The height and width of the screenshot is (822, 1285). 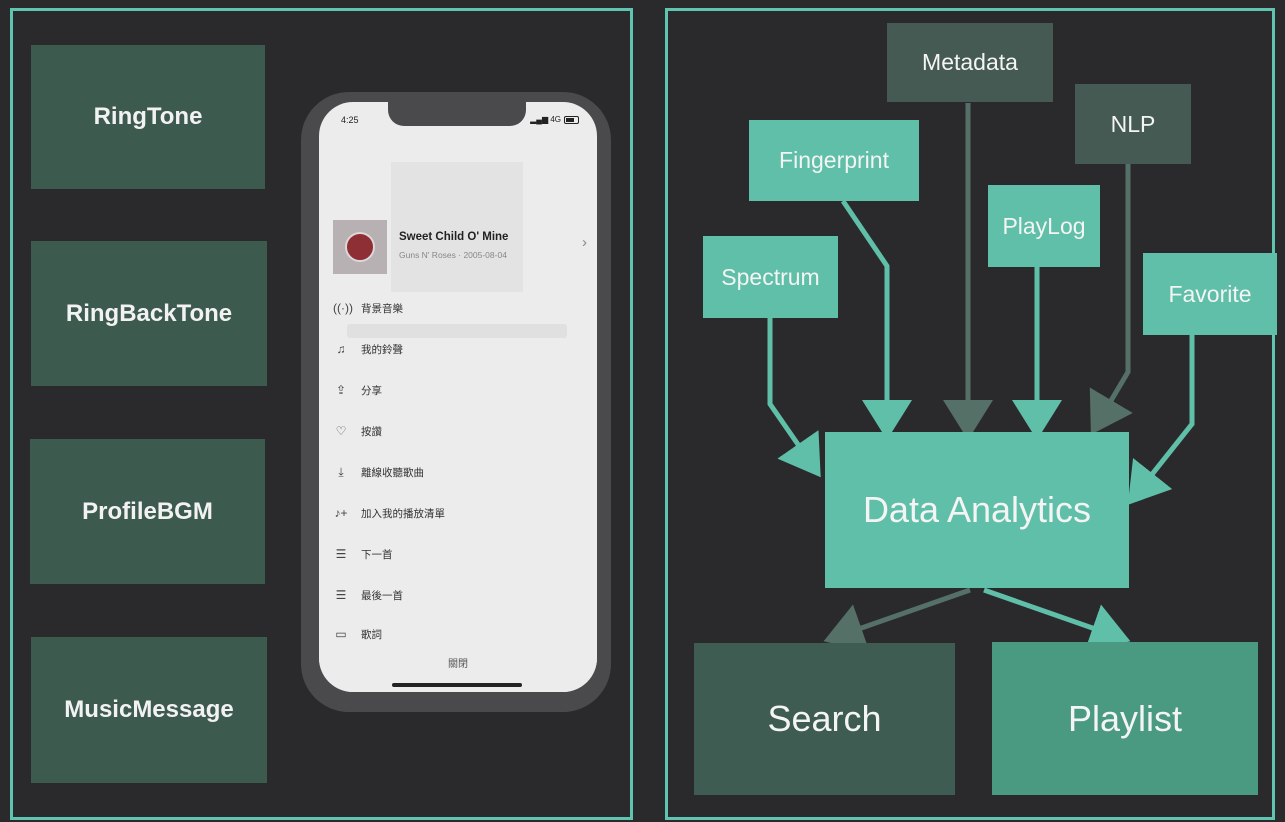 What do you see at coordinates (794, 398) in the screenshot?
I see `arrow-spectrum-to-analytics` at bounding box center [794, 398].